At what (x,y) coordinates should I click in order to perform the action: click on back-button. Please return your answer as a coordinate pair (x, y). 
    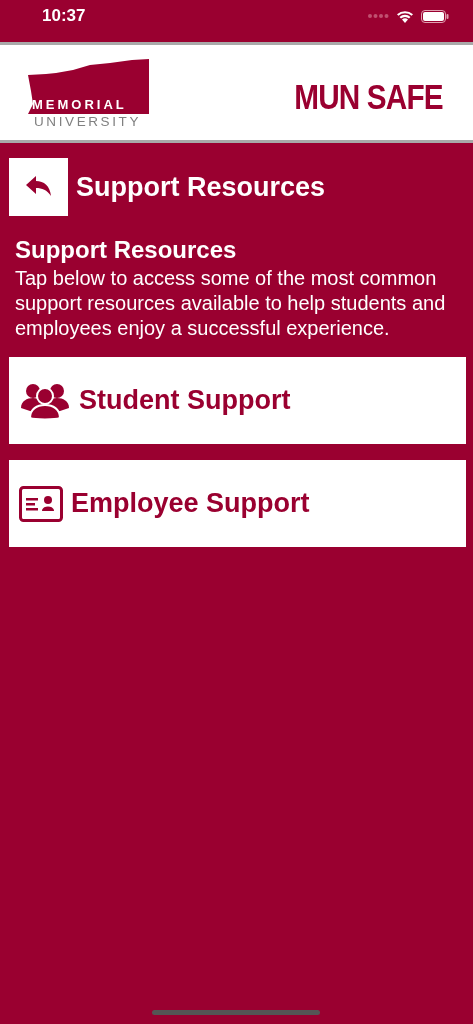
    Looking at the image, I should click on (38, 187).